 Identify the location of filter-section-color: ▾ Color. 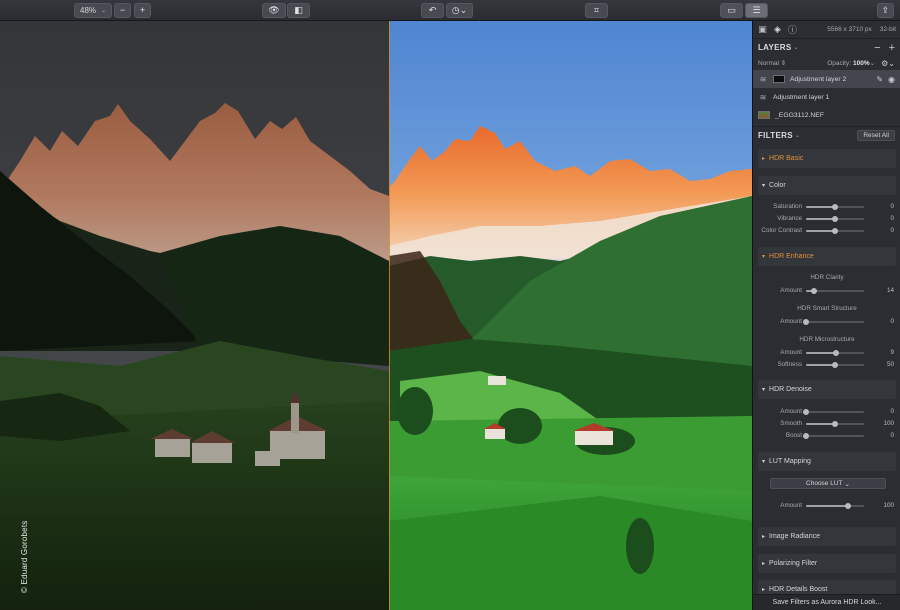
(827, 185).